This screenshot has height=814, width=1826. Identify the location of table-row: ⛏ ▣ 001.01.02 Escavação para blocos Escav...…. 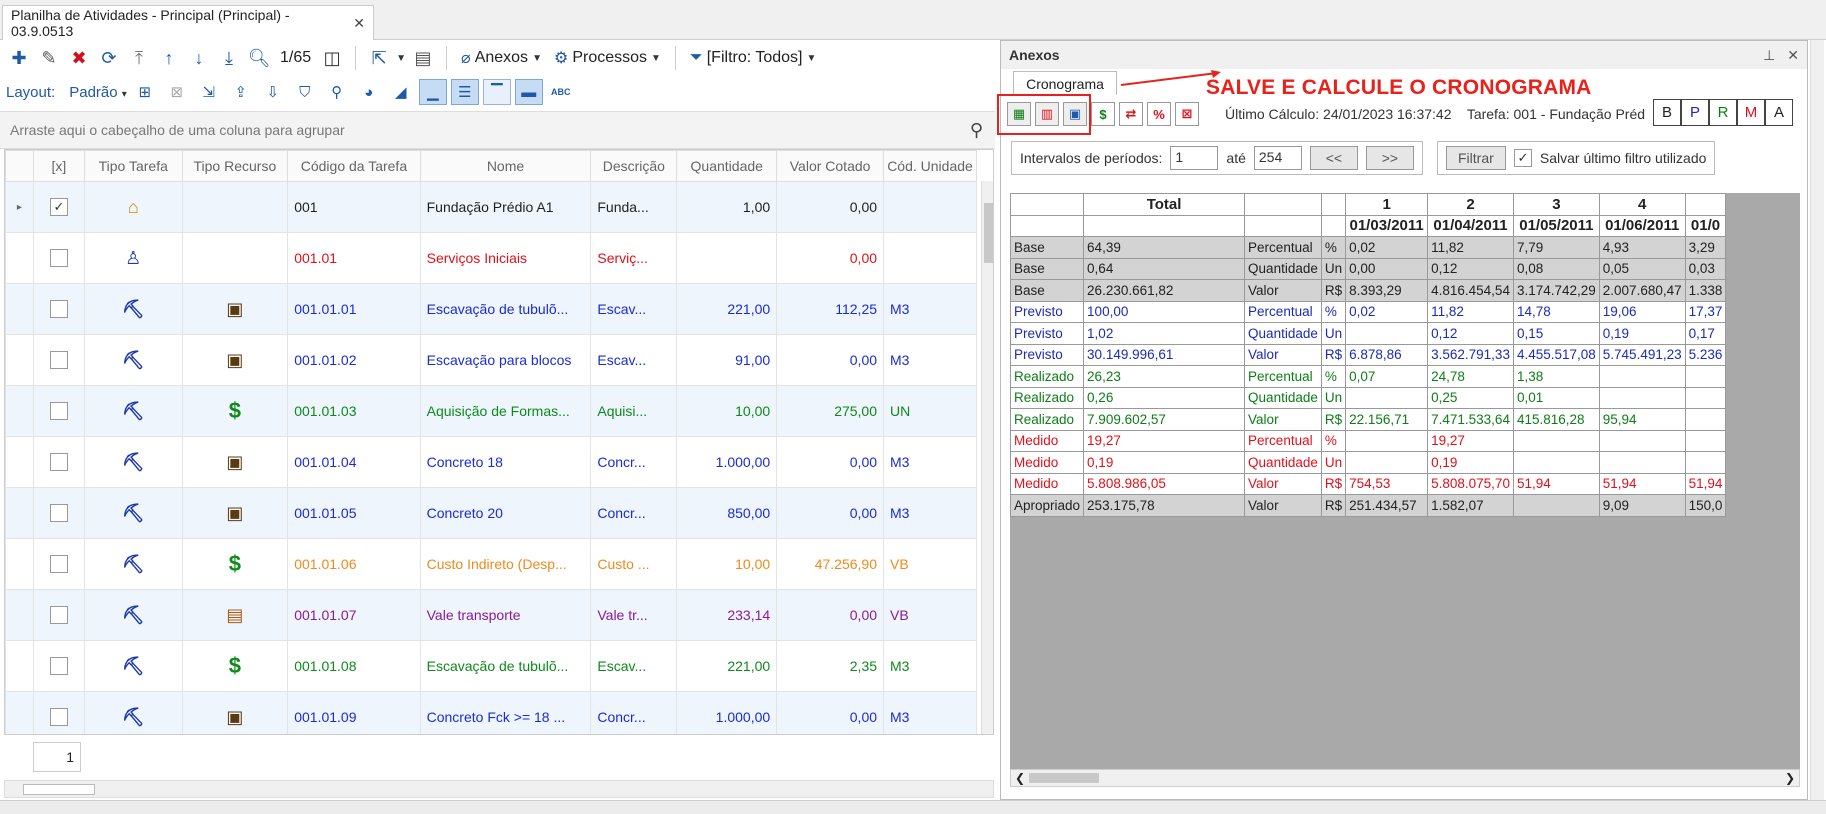
(491, 360).